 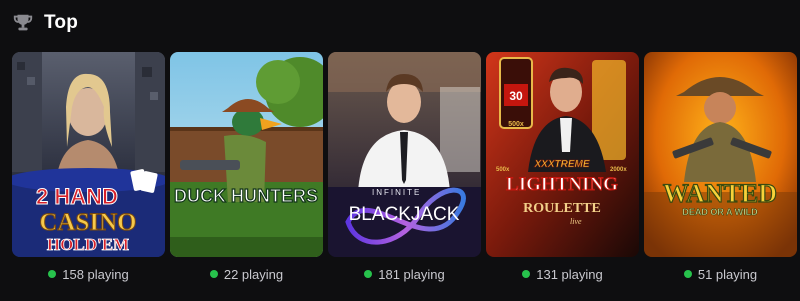 I want to click on live-tag: live, so click(x=576, y=221).